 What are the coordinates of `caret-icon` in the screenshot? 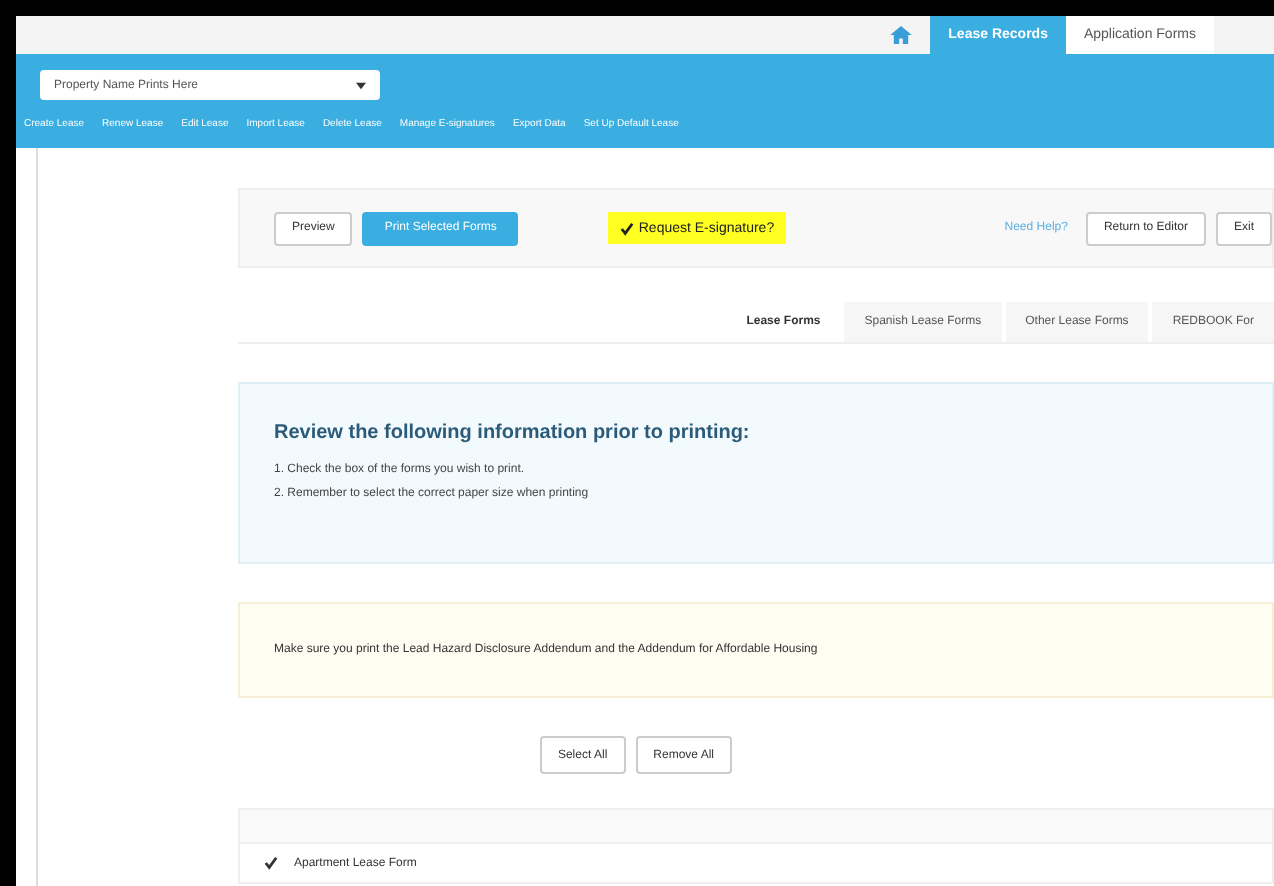 It's located at (361, 85).